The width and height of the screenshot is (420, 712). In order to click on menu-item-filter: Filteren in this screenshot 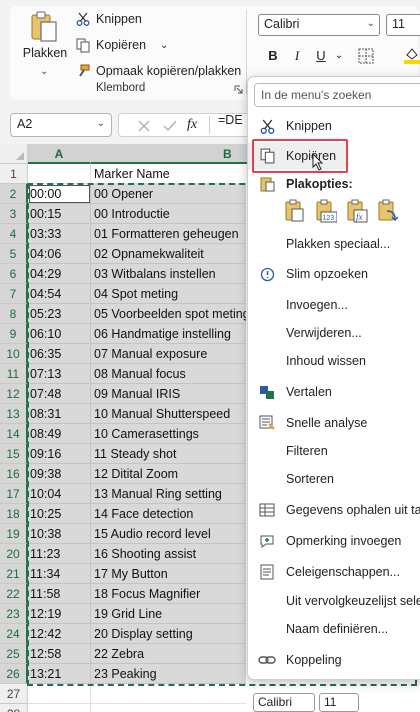, I will do `click(334, 451)`.